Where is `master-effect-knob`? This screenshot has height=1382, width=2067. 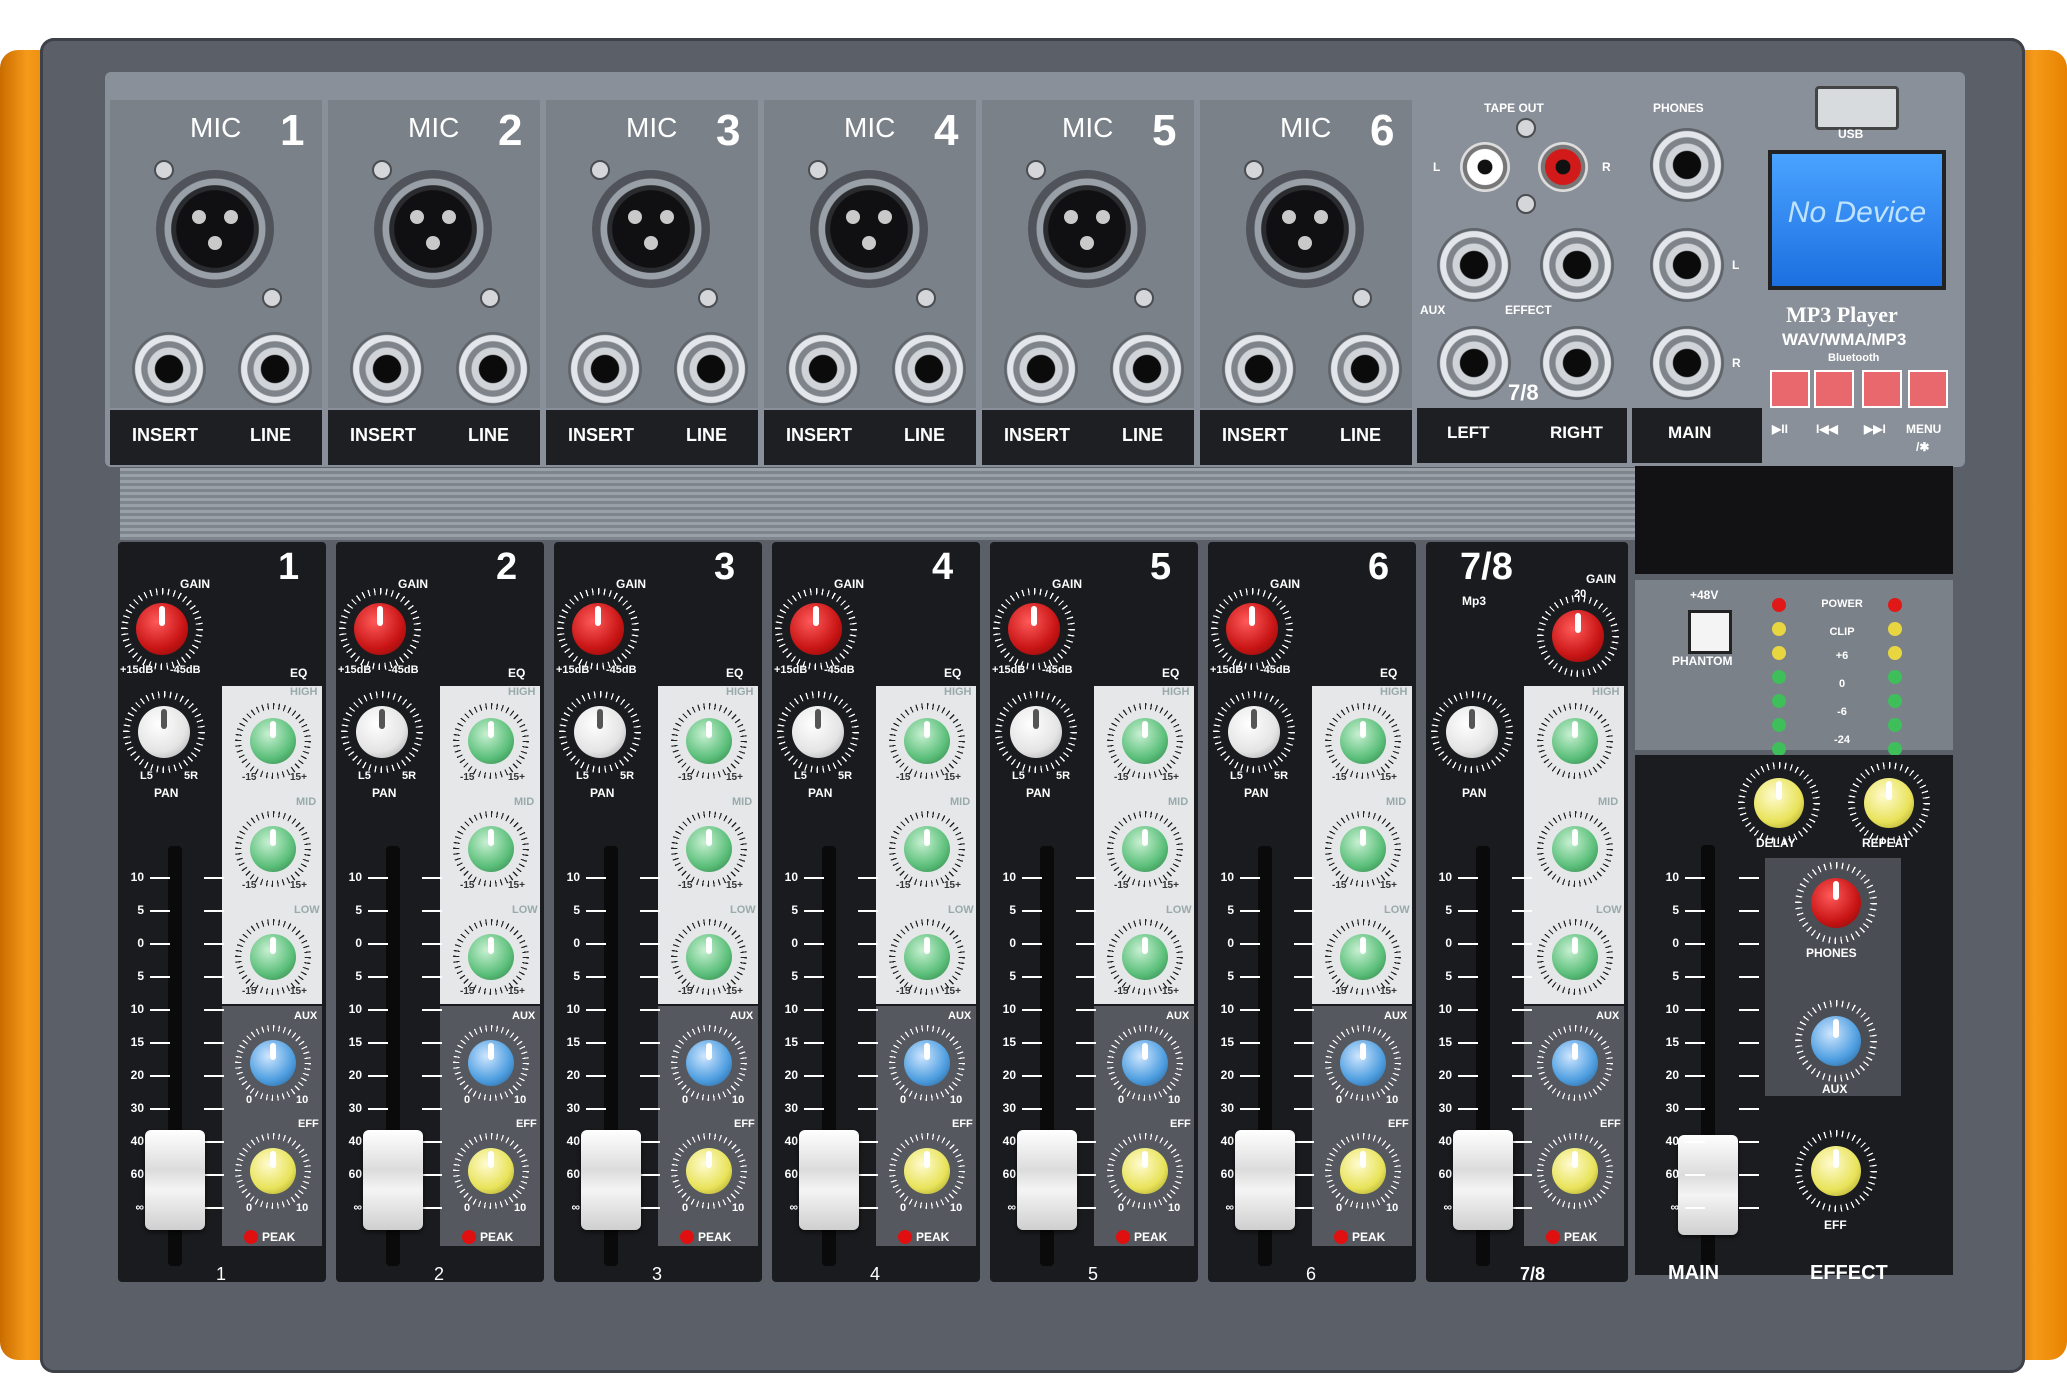
master-effect-knob is located at coordinates (1836, 1171).